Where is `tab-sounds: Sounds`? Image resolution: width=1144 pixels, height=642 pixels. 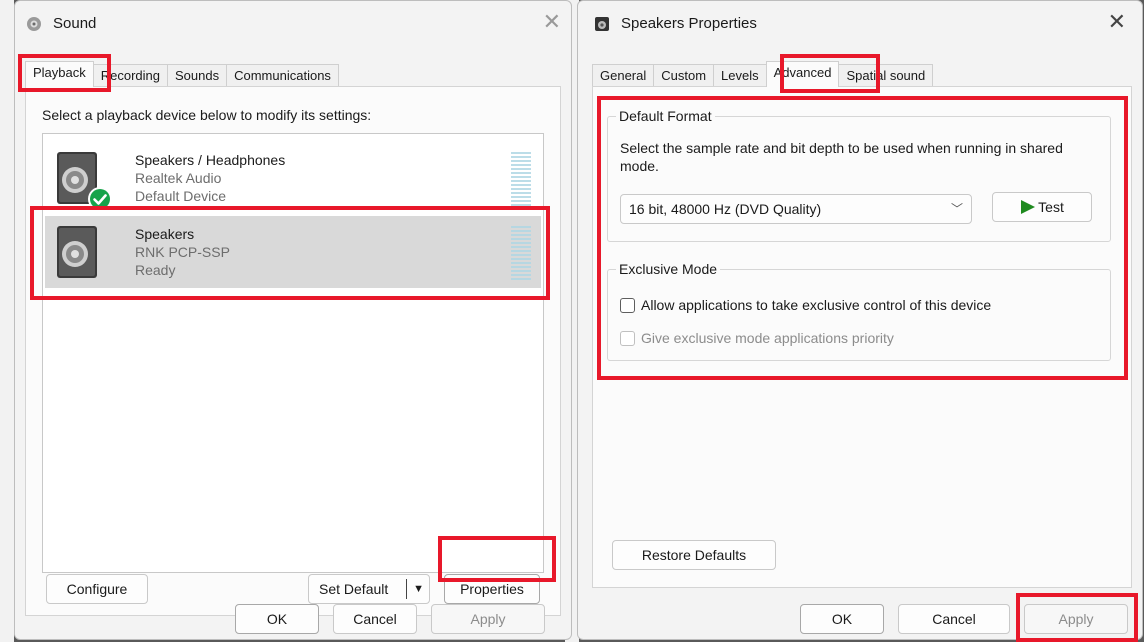
tab-sounds: Sounds is located at coordinates (197, 75).